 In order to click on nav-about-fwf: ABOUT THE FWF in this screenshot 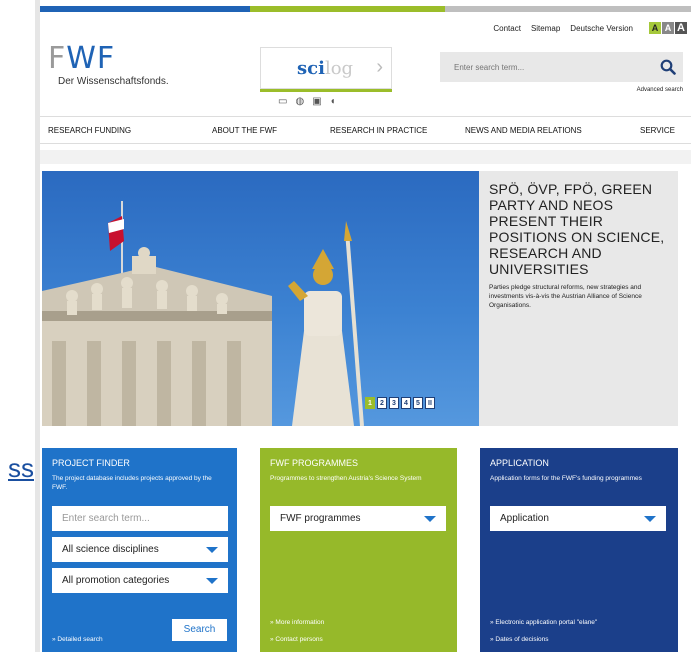, I will do `click(244, 130)`.